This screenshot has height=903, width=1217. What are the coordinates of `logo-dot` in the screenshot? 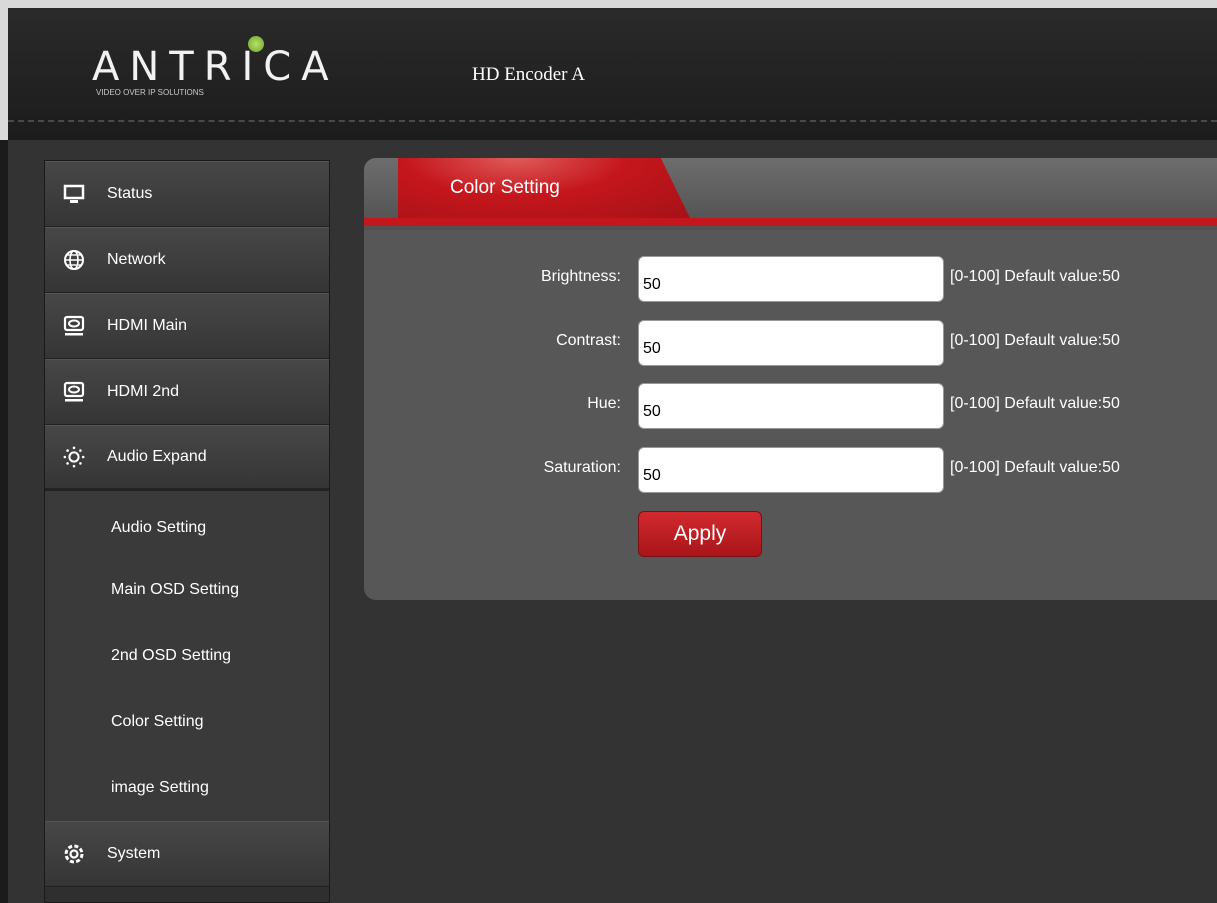 It's located at (256, 44).